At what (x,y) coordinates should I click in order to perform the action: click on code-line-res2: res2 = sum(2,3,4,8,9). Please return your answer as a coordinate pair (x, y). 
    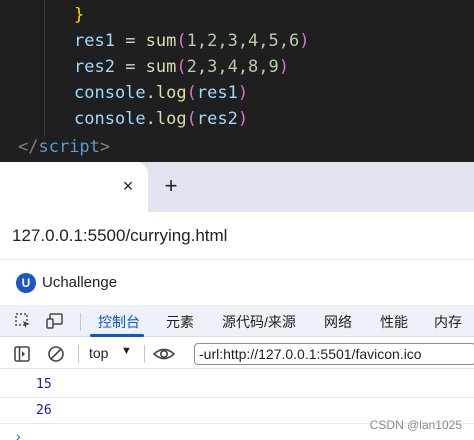
    Looking at the image, I should click on (182, 67).